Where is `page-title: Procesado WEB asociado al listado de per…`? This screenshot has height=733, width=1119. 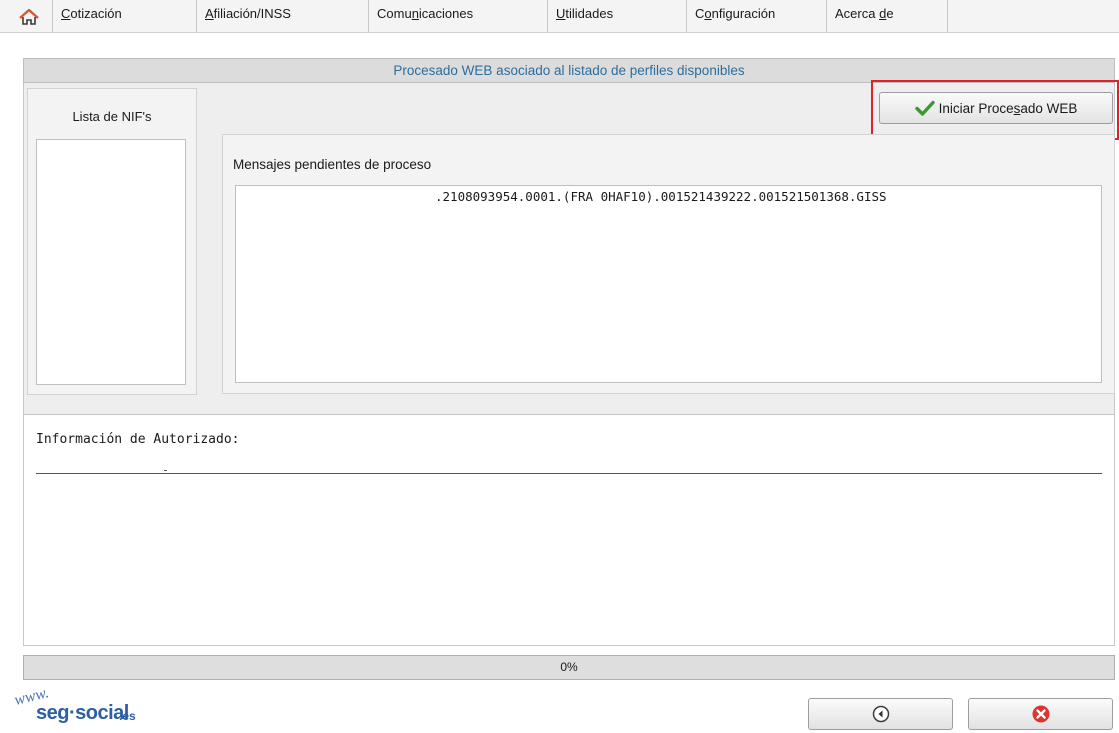
page-title: Procesado WEB asociado al listado de per… is located at coordinates (569, 70).